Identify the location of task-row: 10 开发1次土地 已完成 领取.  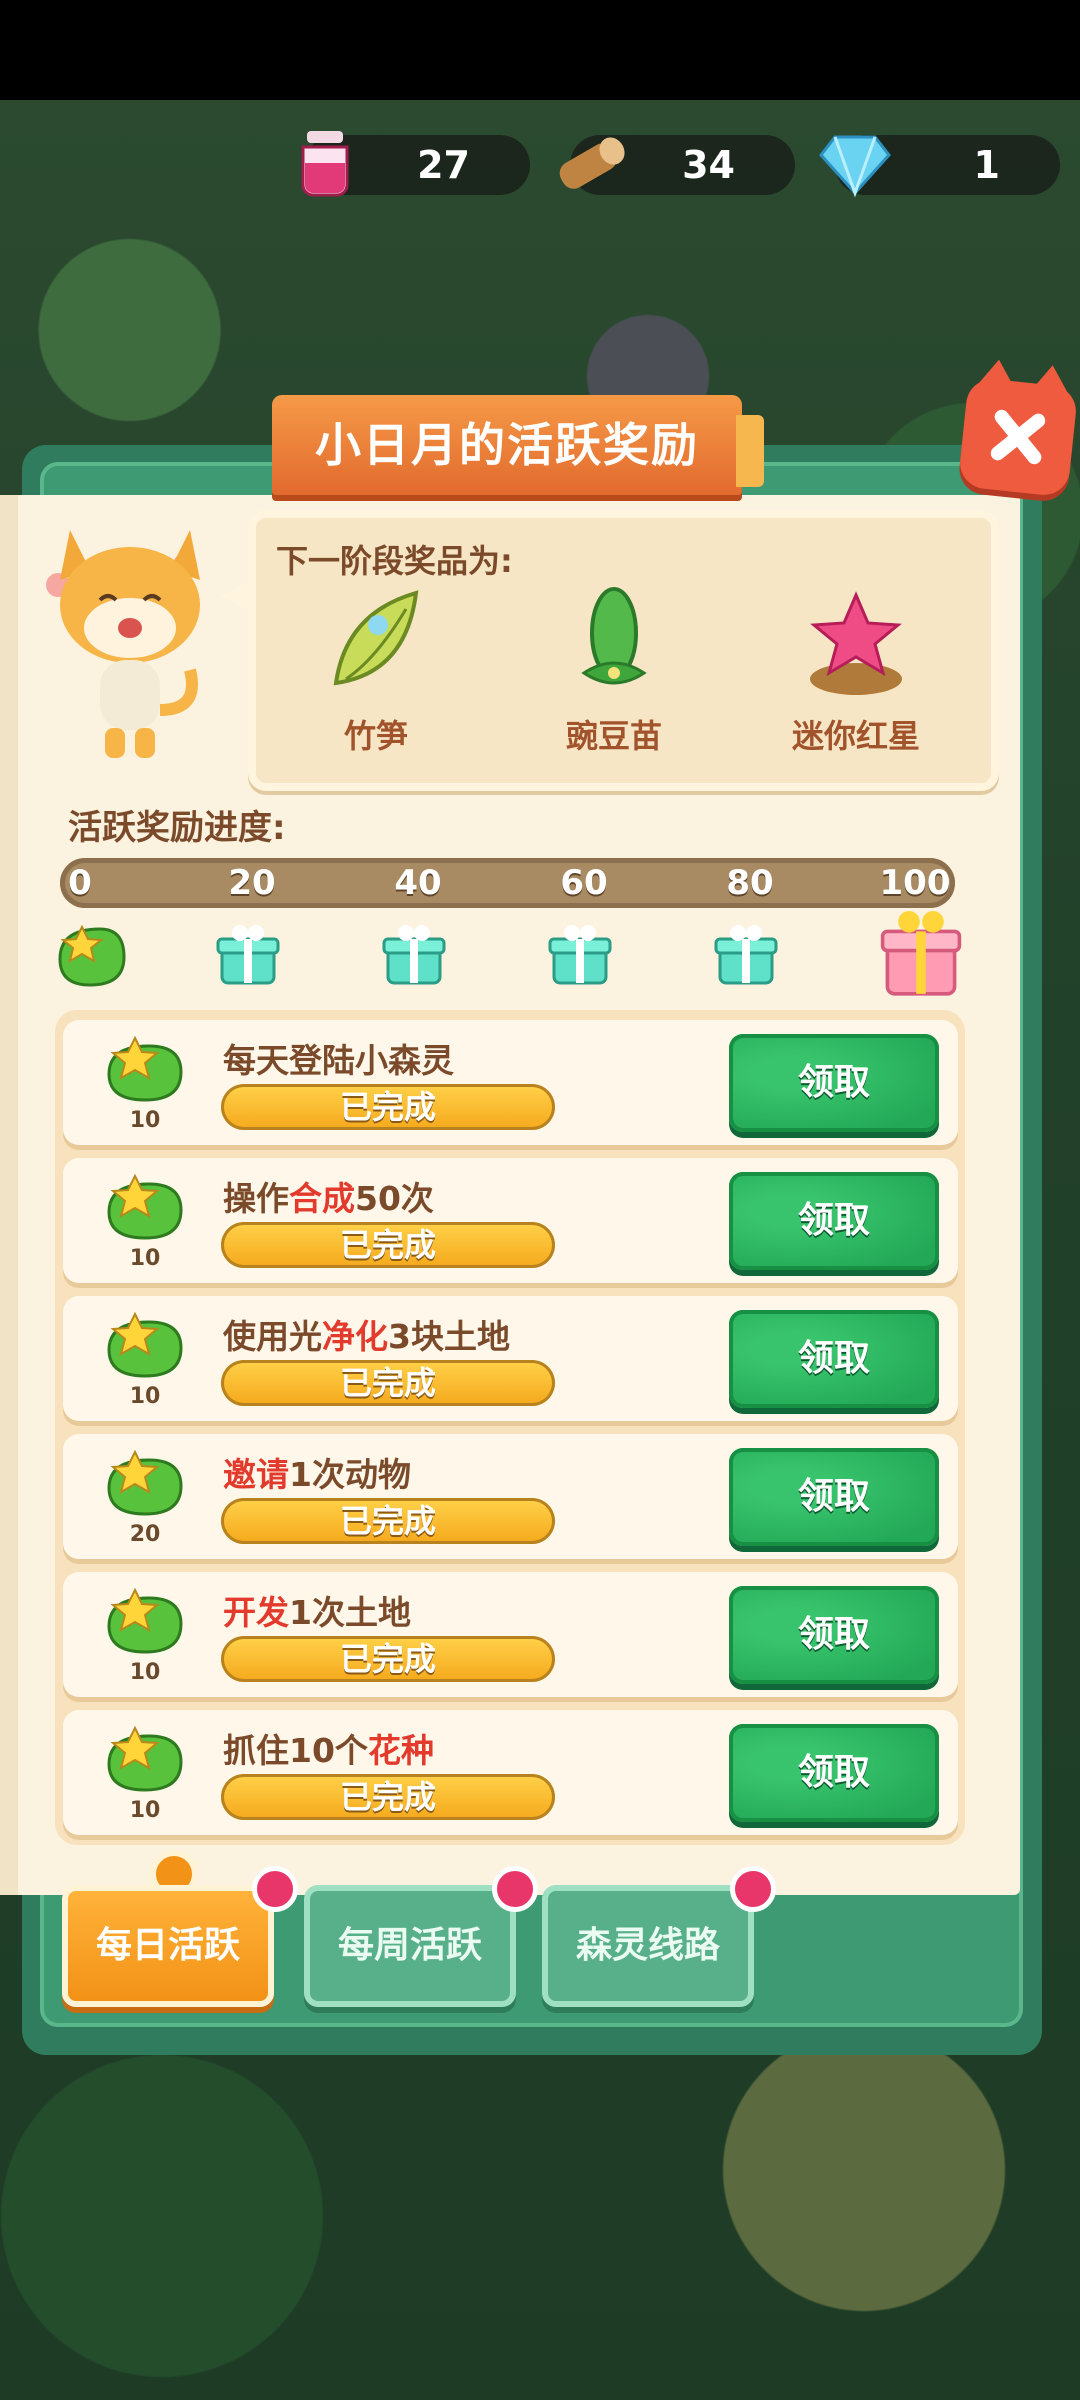
(510, 1634).